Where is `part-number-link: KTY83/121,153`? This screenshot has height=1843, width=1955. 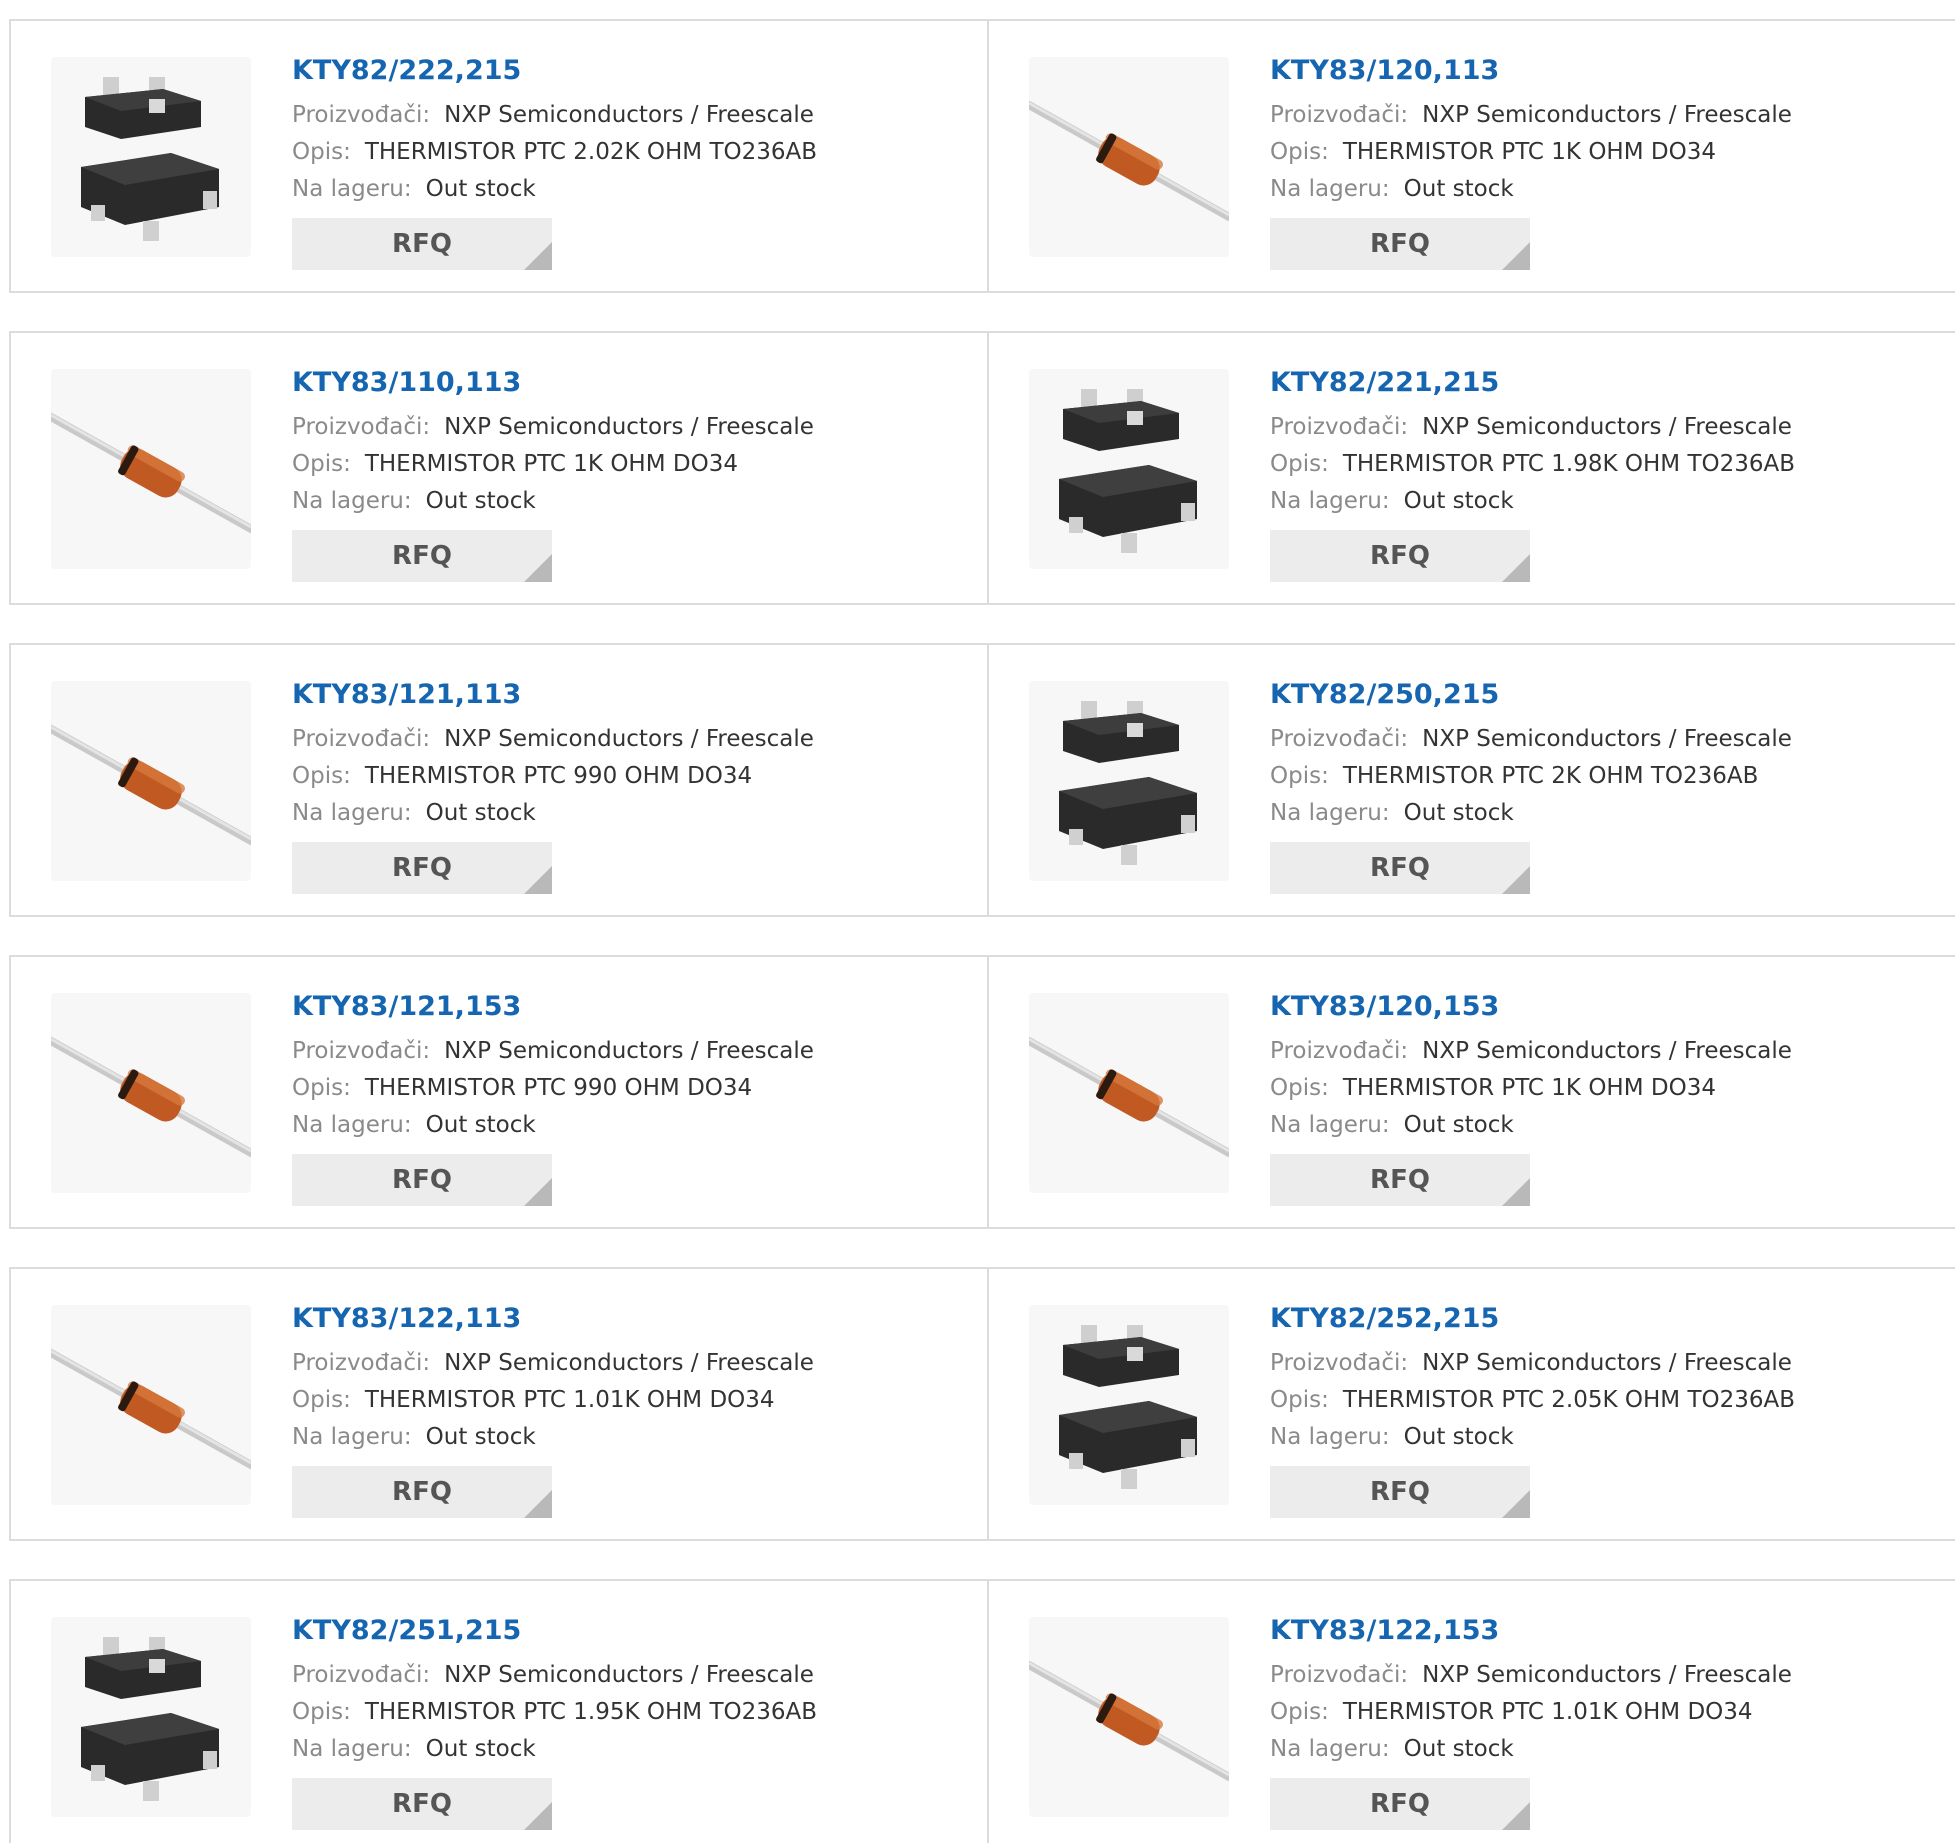
part-number-link: KTY83/121,153 is located at coordinates (634, 1007).